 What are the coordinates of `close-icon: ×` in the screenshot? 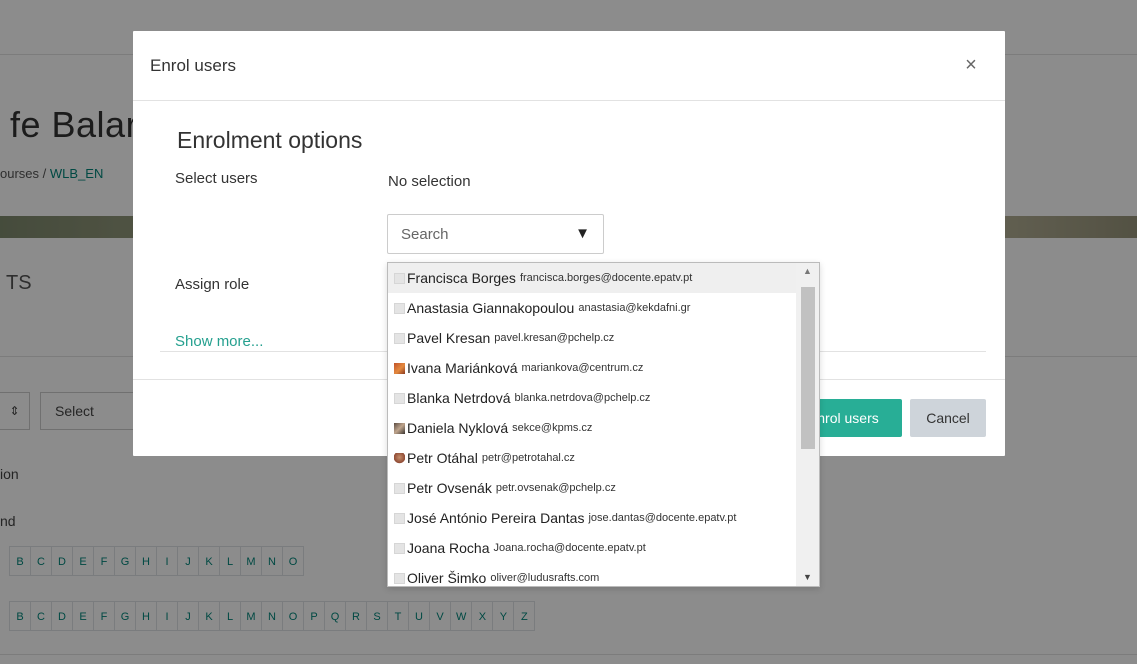 It's located at (971, 65).